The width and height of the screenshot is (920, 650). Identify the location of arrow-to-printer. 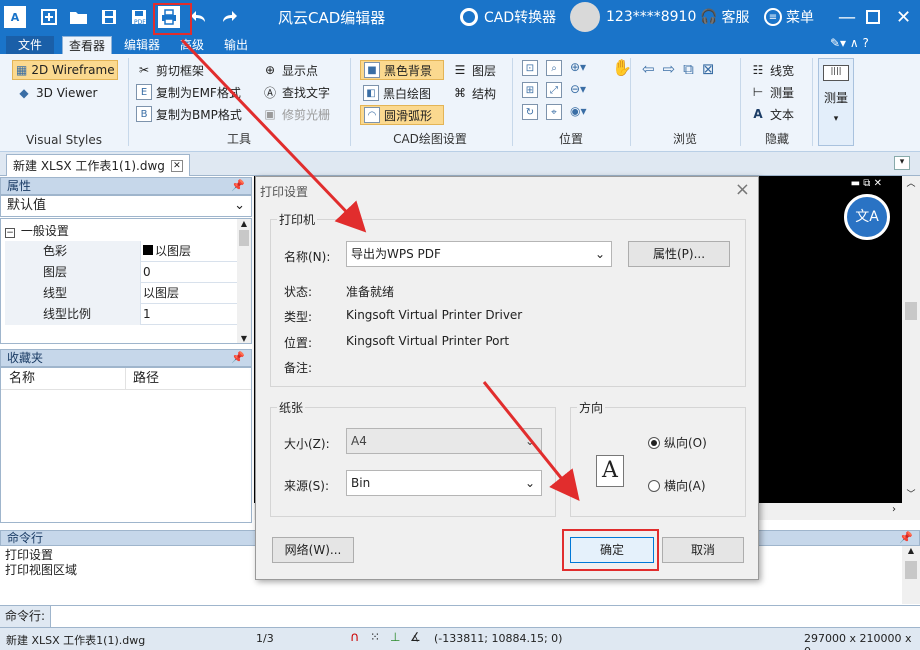
(273, 135).